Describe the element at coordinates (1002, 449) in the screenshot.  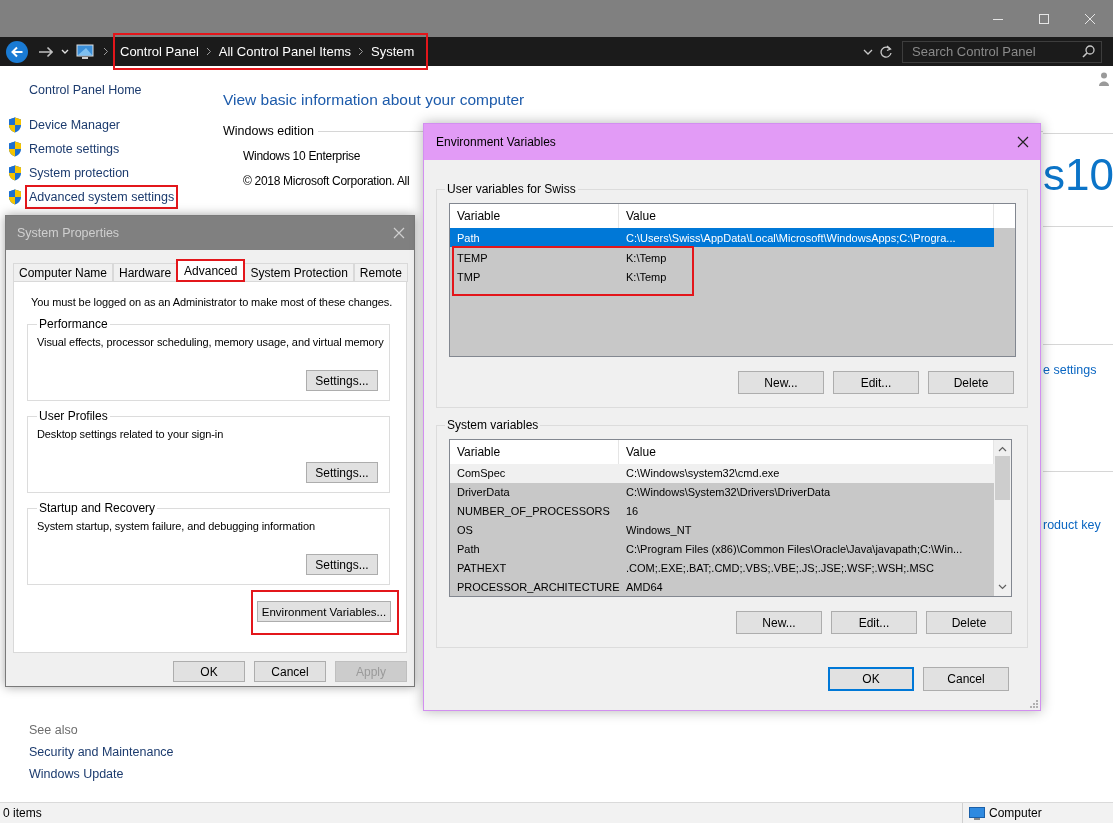
I see `scroll-up-icon` at that location.